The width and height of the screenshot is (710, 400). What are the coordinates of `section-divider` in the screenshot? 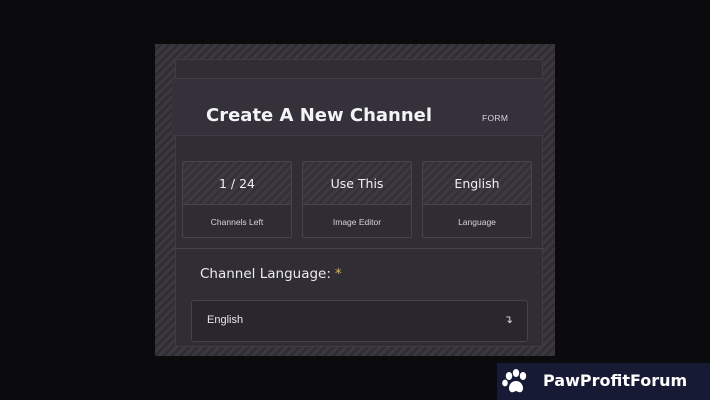 It's located at (358, 248).